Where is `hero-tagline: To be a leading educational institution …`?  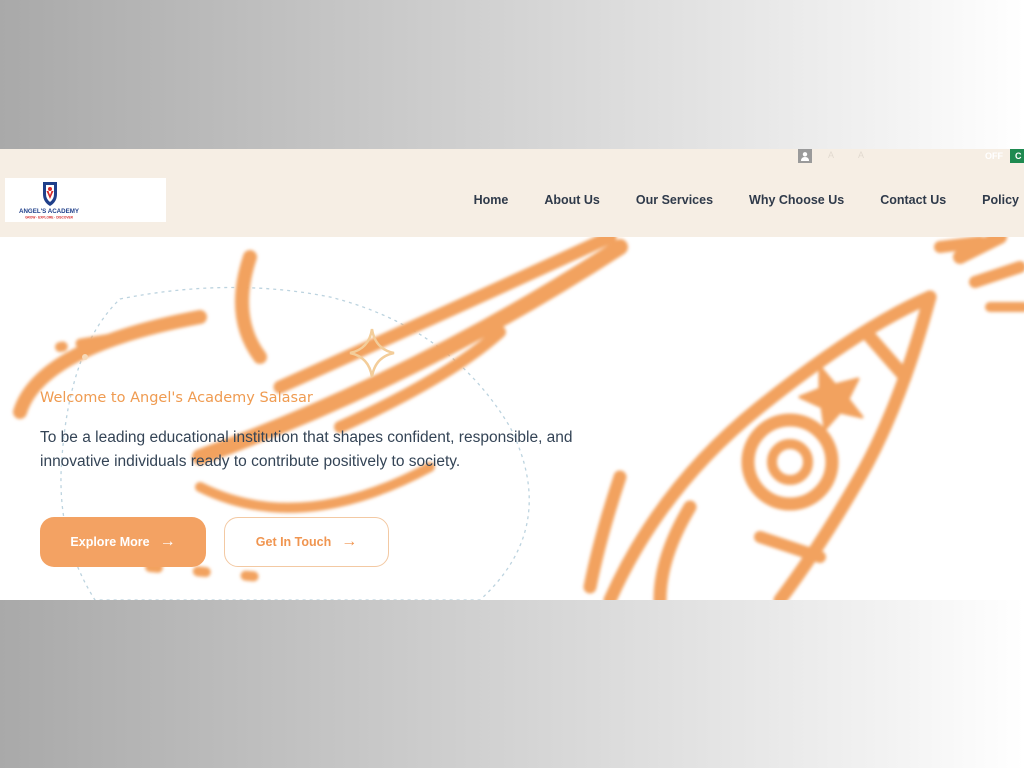 hero-tagline: To be a leading educational institution … is located at coordinates (306, 449).